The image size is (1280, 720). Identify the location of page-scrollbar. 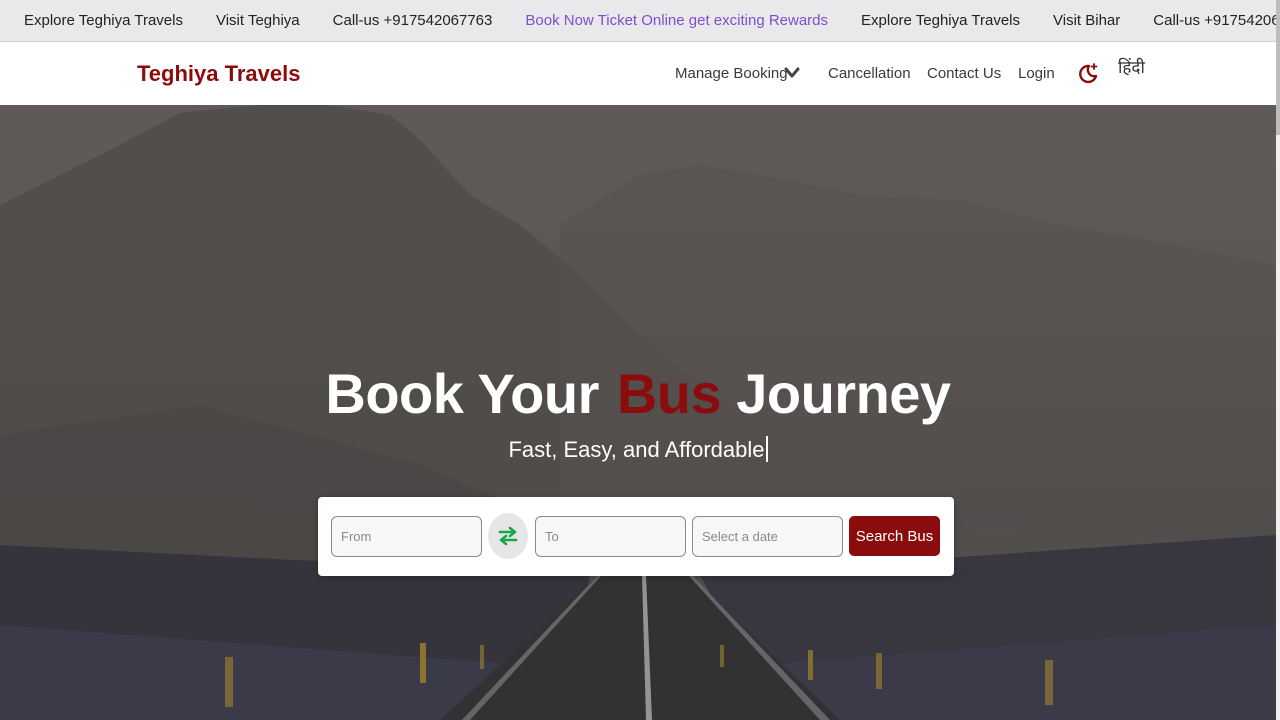
(1278, 360).